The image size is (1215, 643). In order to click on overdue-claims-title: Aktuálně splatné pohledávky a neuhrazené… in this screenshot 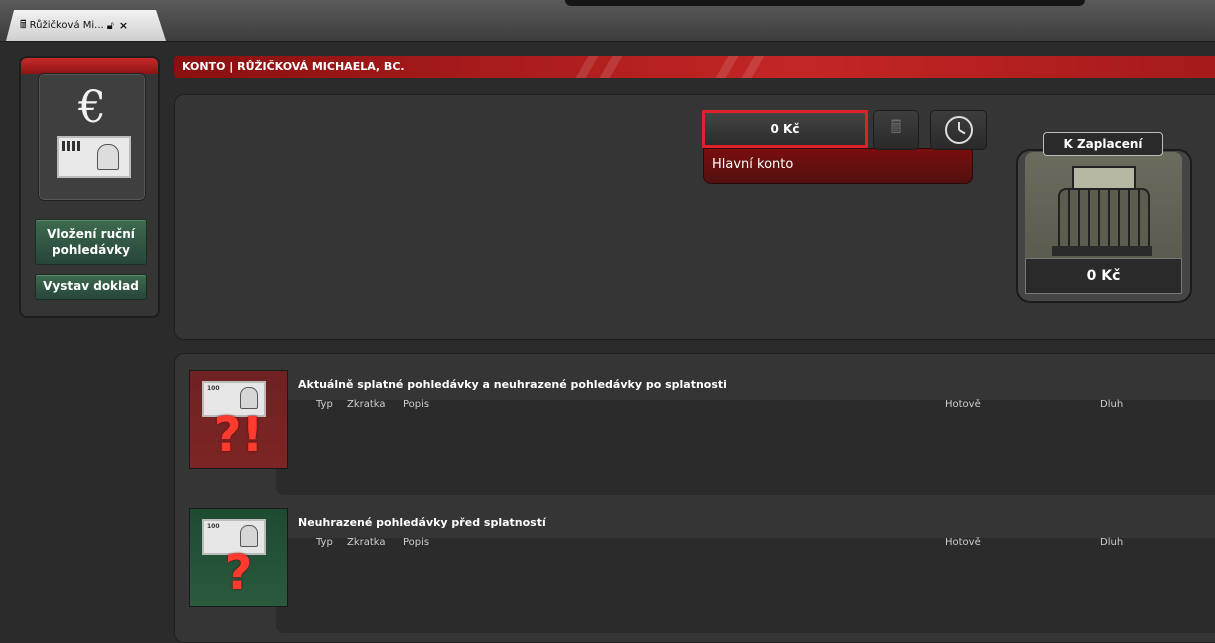, I will do `click(512, 384)`.